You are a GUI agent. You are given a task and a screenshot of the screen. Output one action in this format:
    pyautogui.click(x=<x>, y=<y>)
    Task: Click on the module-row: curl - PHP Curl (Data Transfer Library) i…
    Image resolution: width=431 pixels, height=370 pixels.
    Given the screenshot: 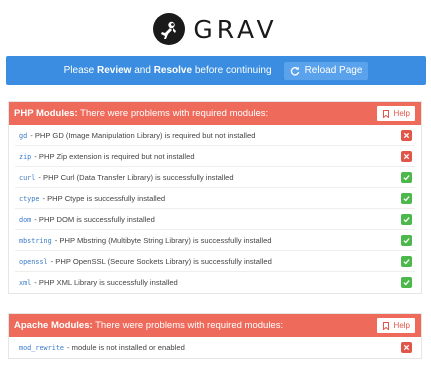 What is the action you would take?
    pyautogui.click(x=215, y=177)
    